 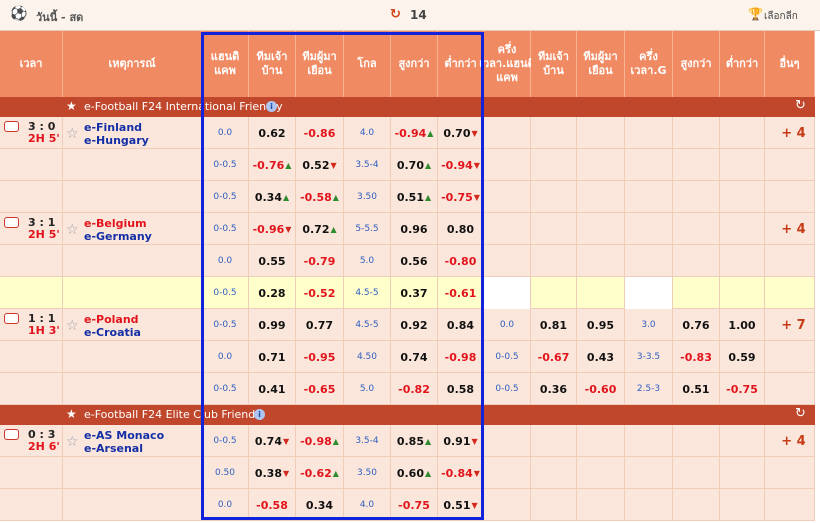 I want to click on odds-over: 0.60 ▲, so click(x=414, y=473).